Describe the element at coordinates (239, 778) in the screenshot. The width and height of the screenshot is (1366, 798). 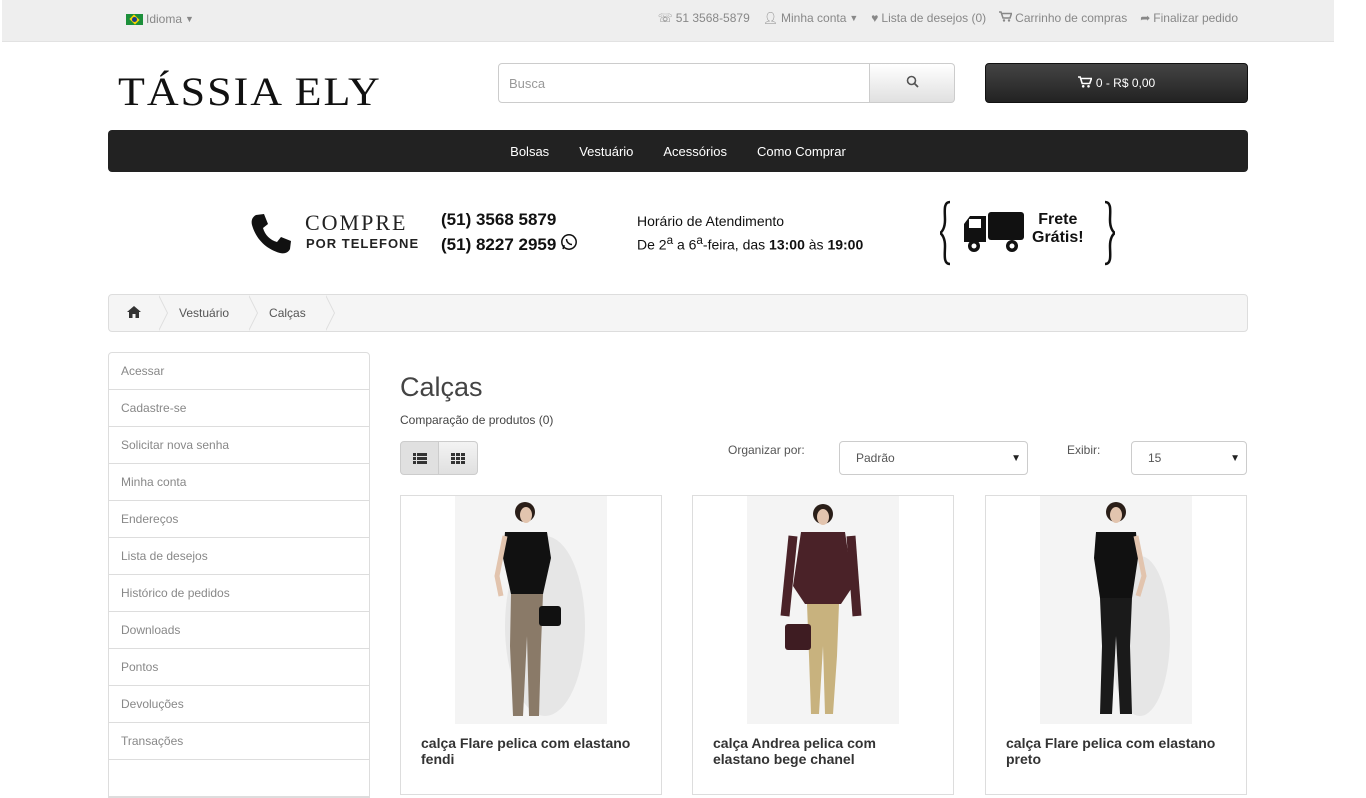
I see `sidebar-item-more` at that location.